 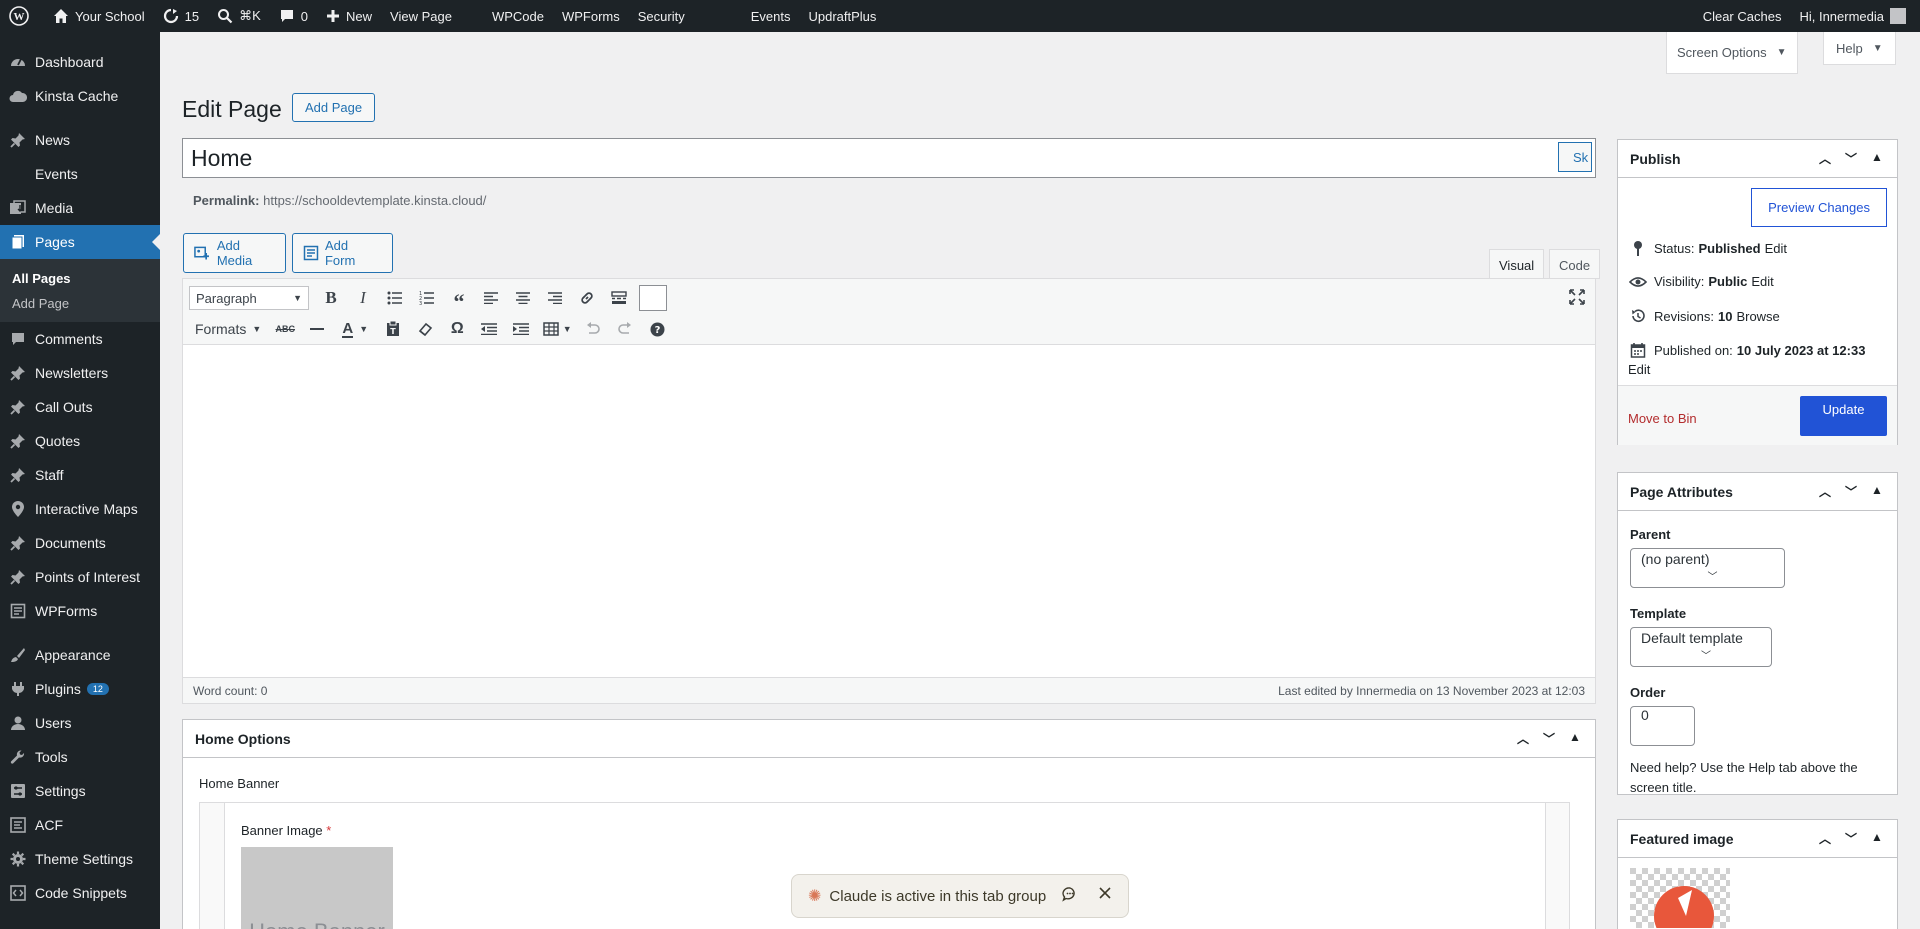 I want to click on tab-code: Code, so click(x=1575, y=264).